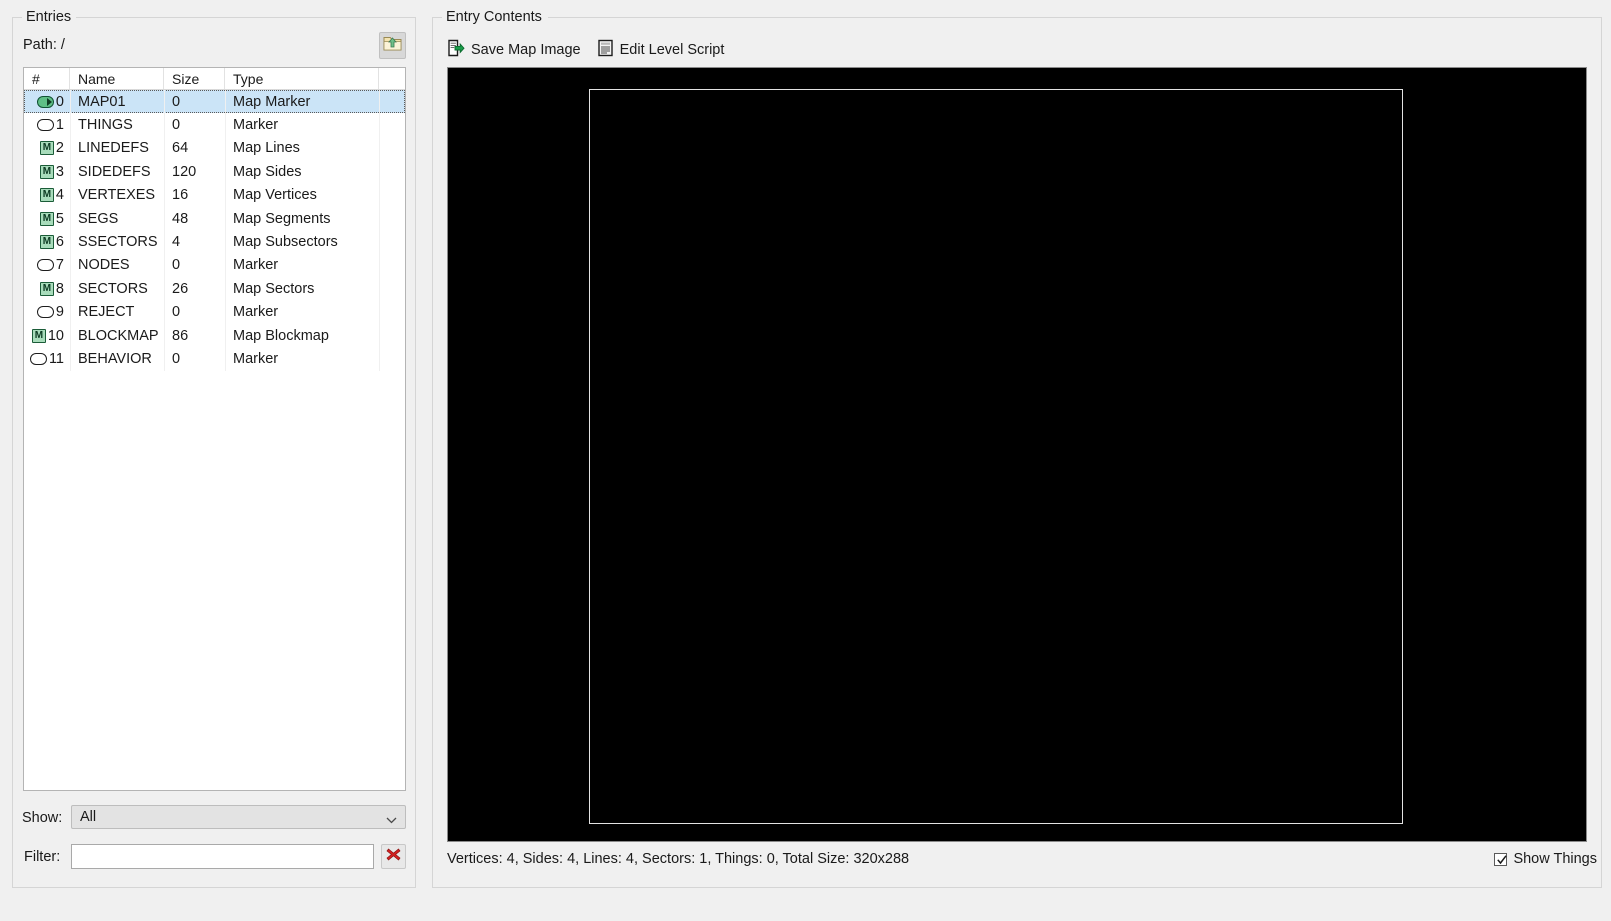  What do you see at coordinates (180, 335) in the screenshot?
I see `entry-size: 86` at bounding box center [180, 335].